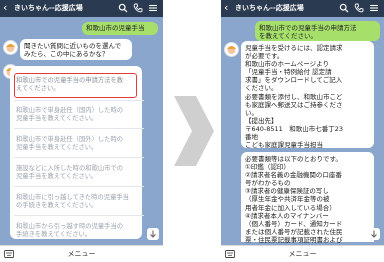 Image resolution: width=384 pixels, height=262 pixels. Describe the element at coordinates (317, 31) in the screenshot. I see `user-message-bubble: 和歌山市での児童手当の申請方法 を教えてください。` at that location.